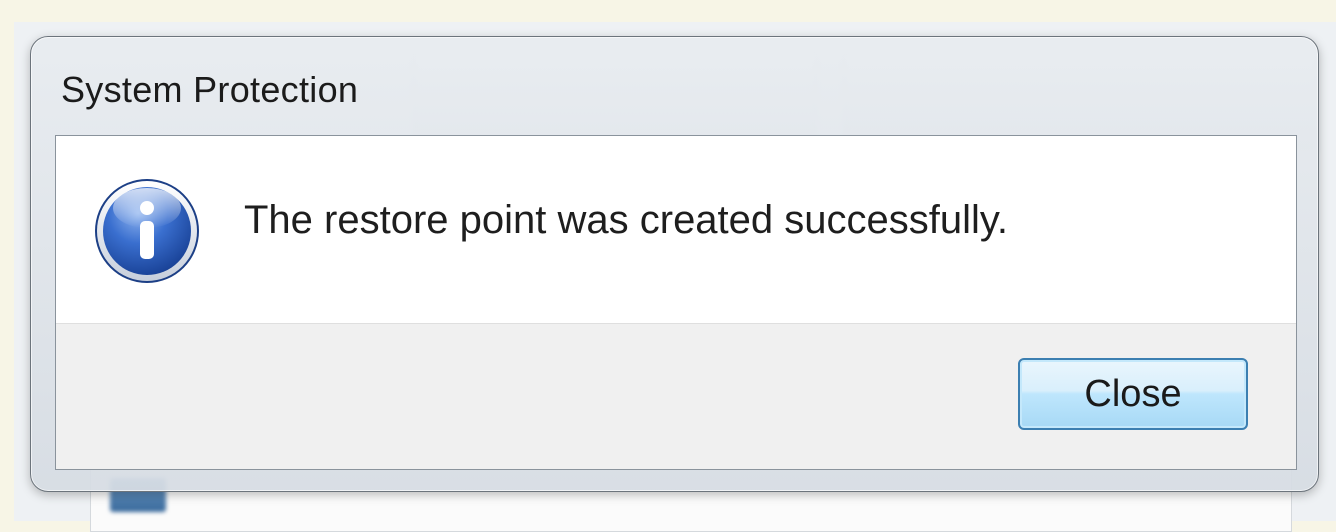 This screenshot has height=532, width=1336. Describe the element at coordinates (1133, 394) in the screenshot. I see `close-button: Close` at that location.